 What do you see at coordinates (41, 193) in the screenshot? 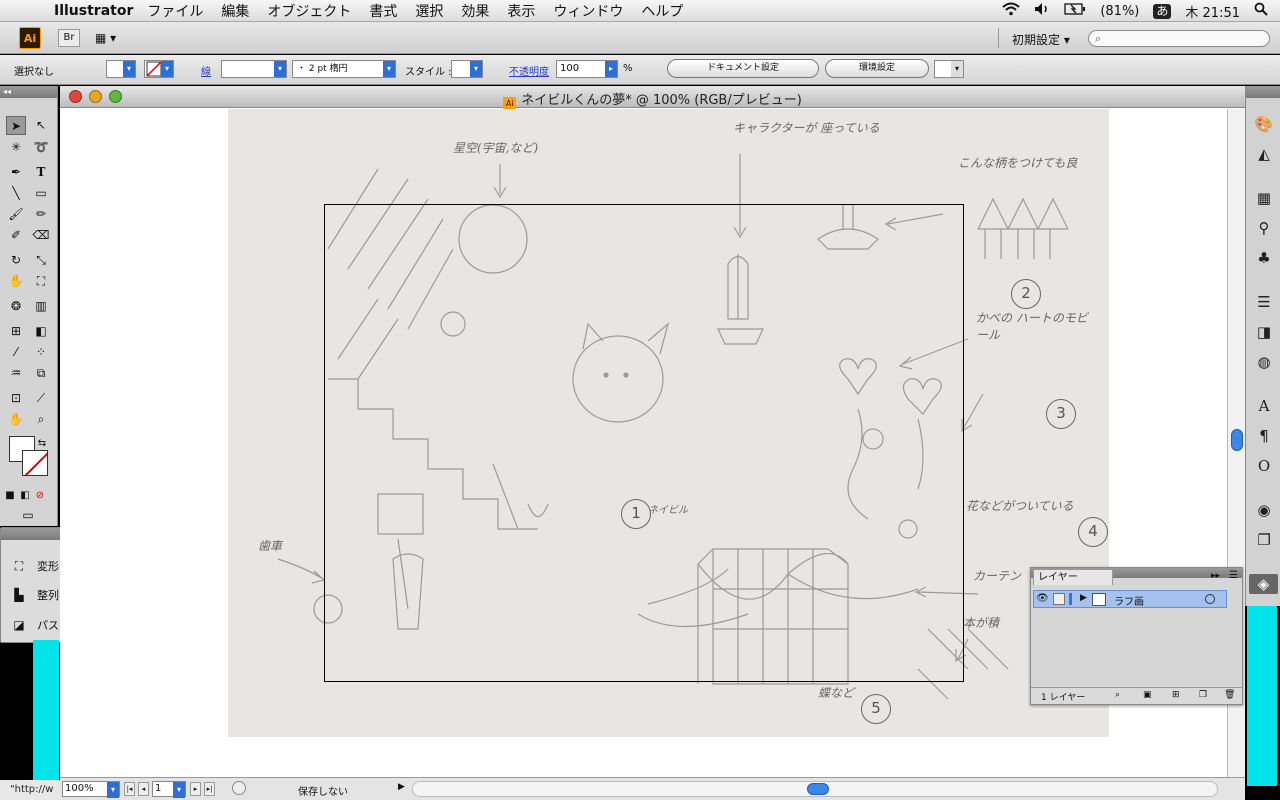
I see `rectangle-tool-icon: ▭` at bounding box center [41, 193].